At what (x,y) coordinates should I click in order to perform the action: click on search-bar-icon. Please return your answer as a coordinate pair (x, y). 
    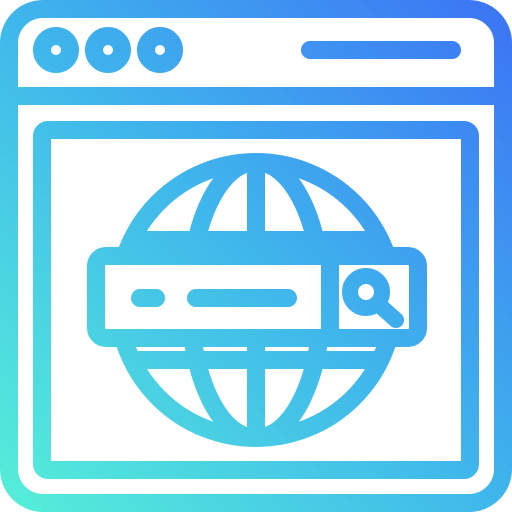
    Looking at the image, I should click on (257, 297).